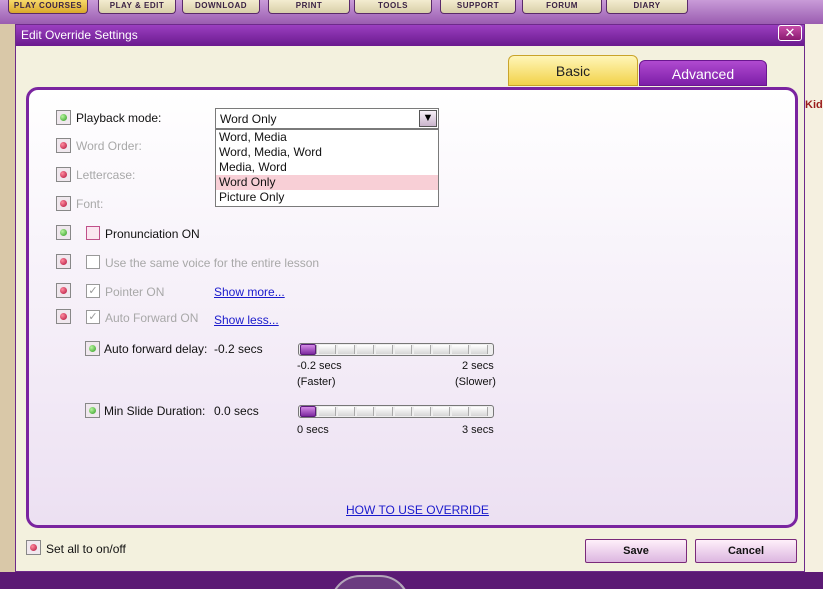 This screenshot has height=589, width=823. What do you see at coordinates (396, 411) in the screenshot?
I see `min-slide-duration-slider` at bounding box center [396, 411].